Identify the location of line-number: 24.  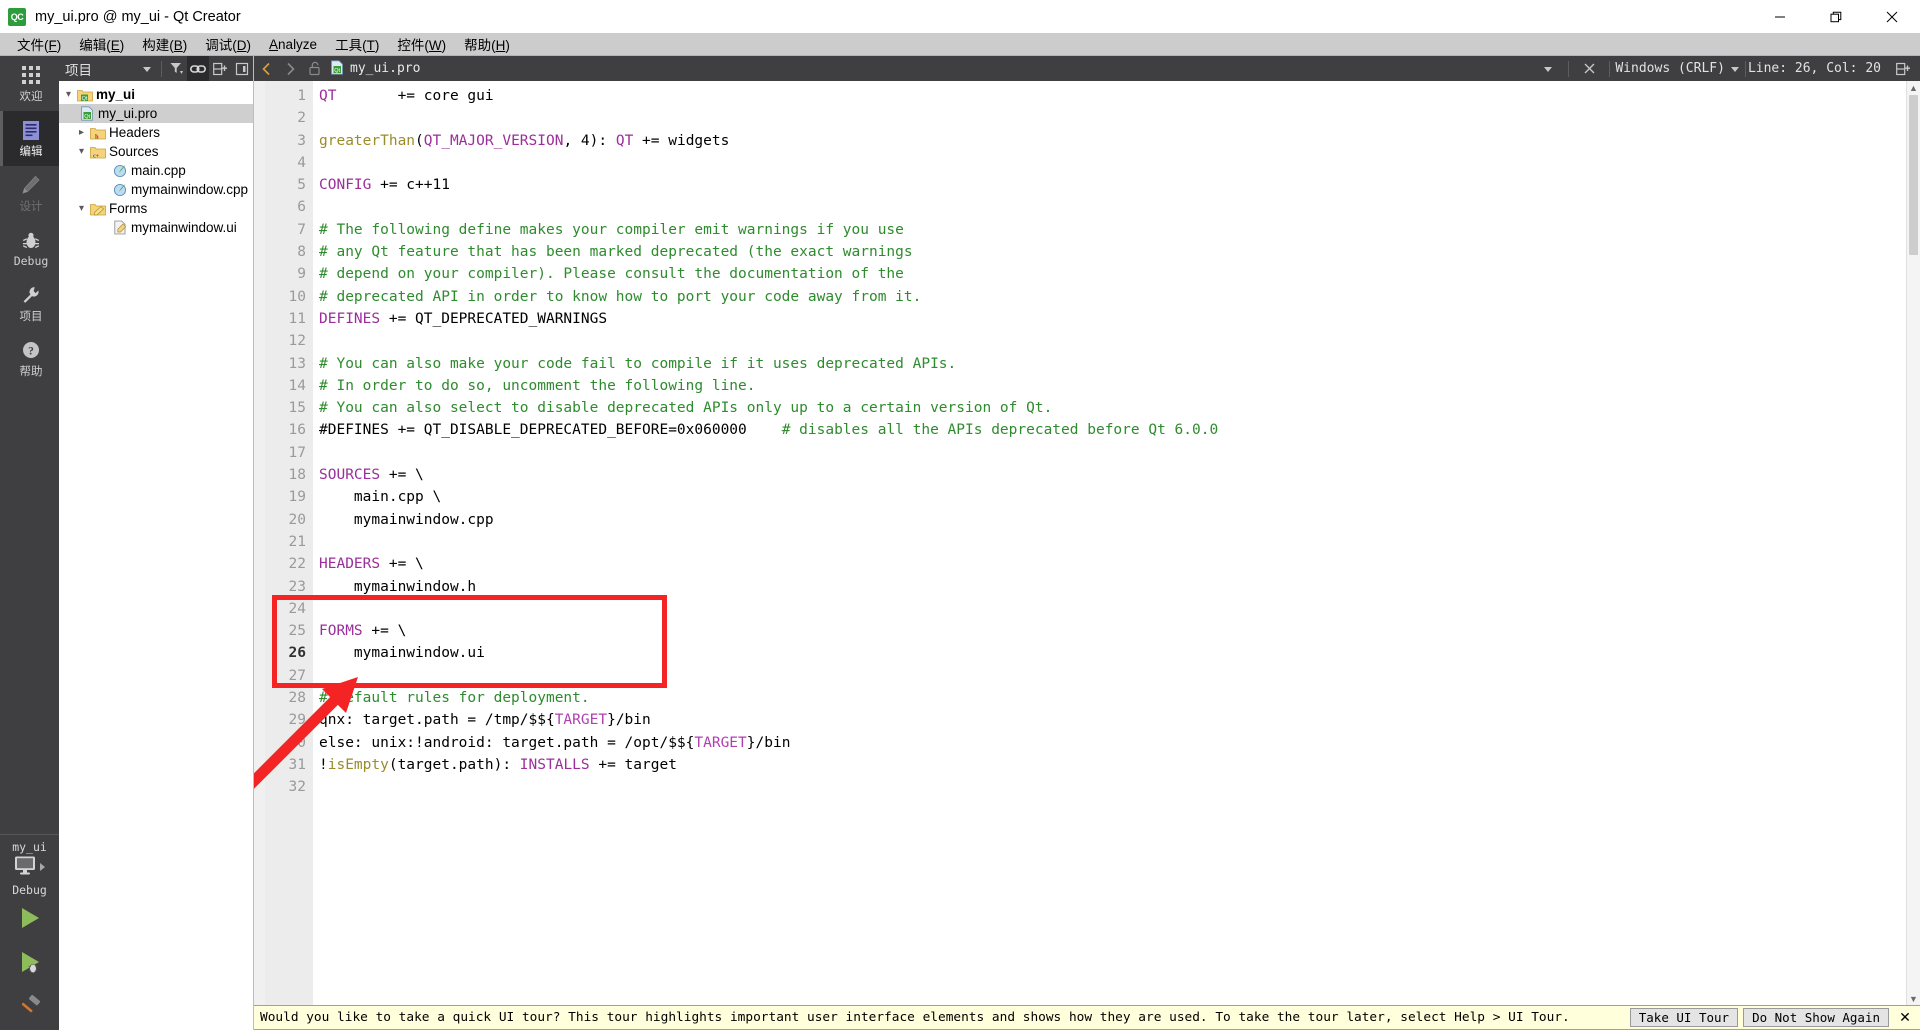
(297, 608).